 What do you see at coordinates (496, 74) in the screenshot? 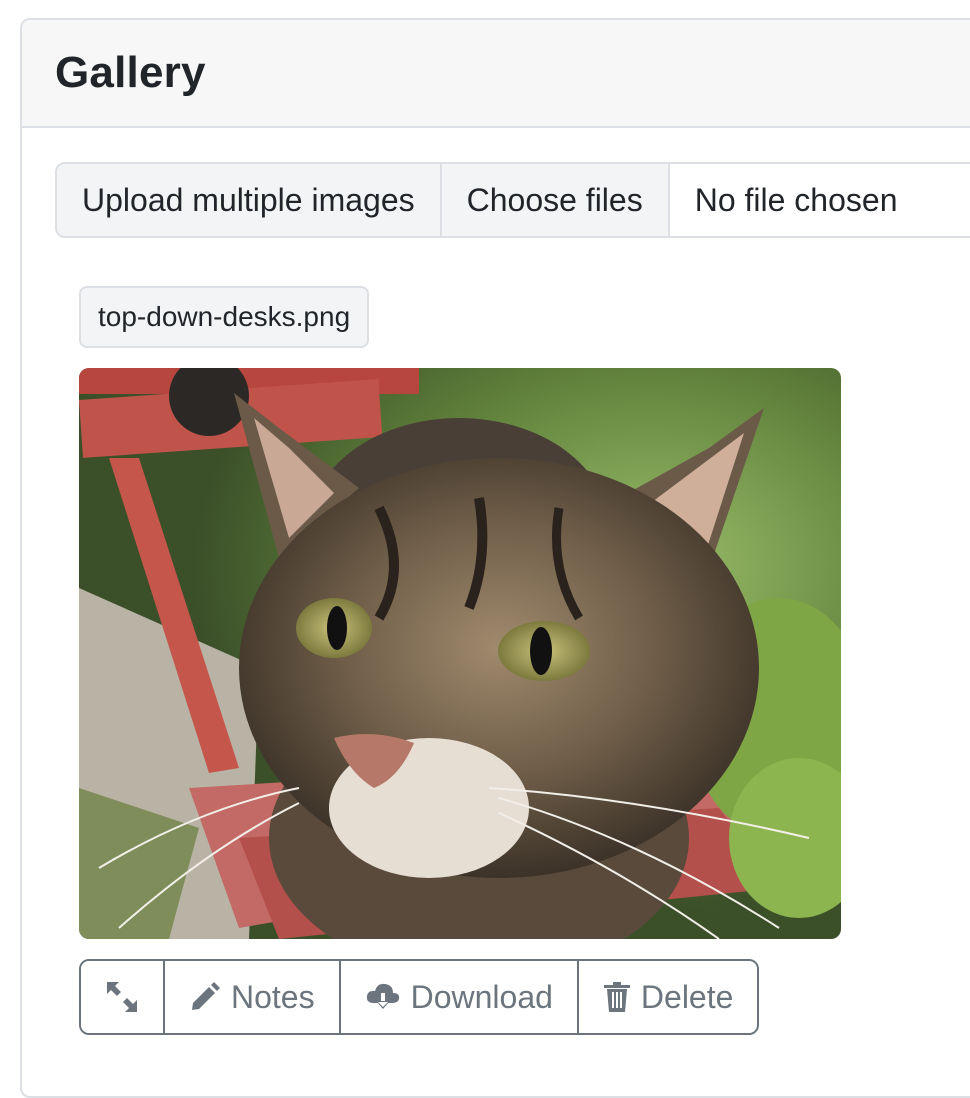
I see `card-header: Gallery` at bounding box center [496, 74].